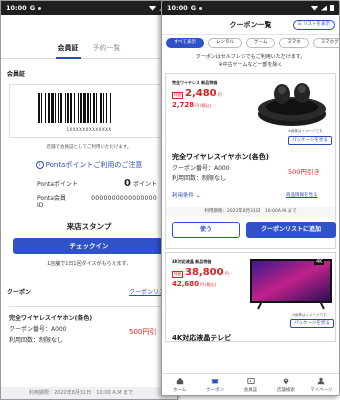  What do you see at coordinates (204, 272) in the screenshot?
I see `price-main: 38,800` at bounding box center [204, 272].